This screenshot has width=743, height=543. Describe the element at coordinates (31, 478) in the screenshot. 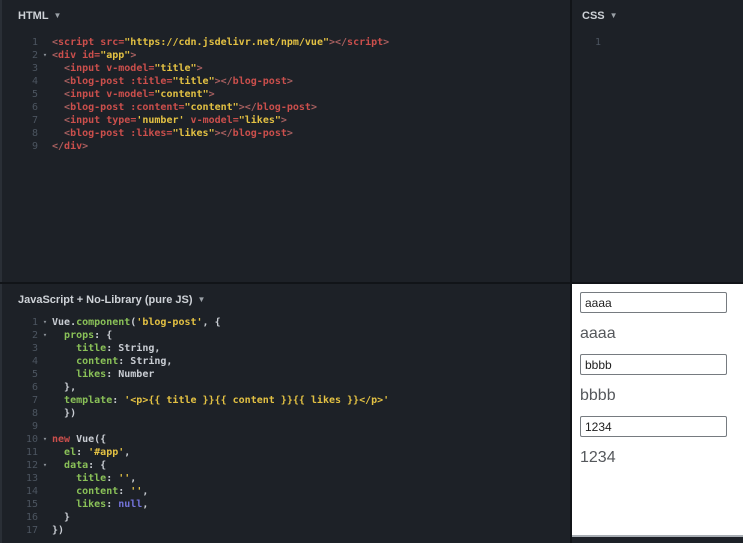

I see `line-number: 13` at that location.